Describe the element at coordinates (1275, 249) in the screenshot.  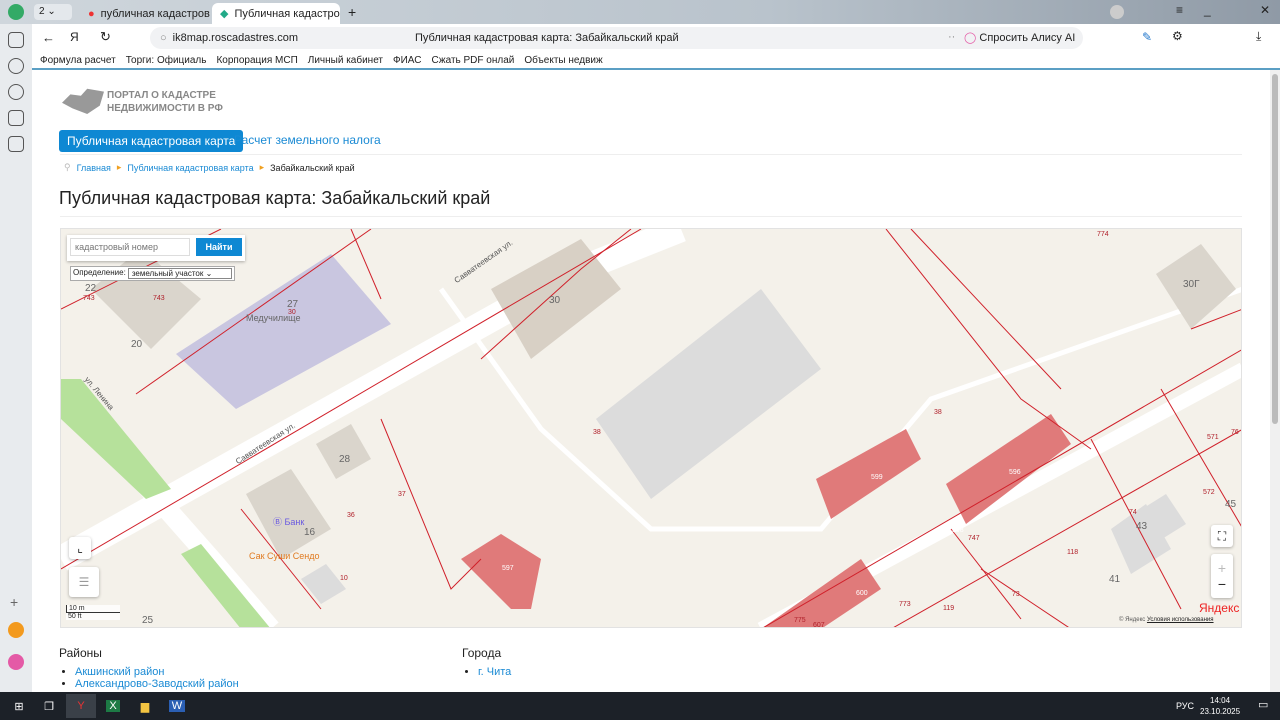
I see `scrollbar-thumb` at that location.